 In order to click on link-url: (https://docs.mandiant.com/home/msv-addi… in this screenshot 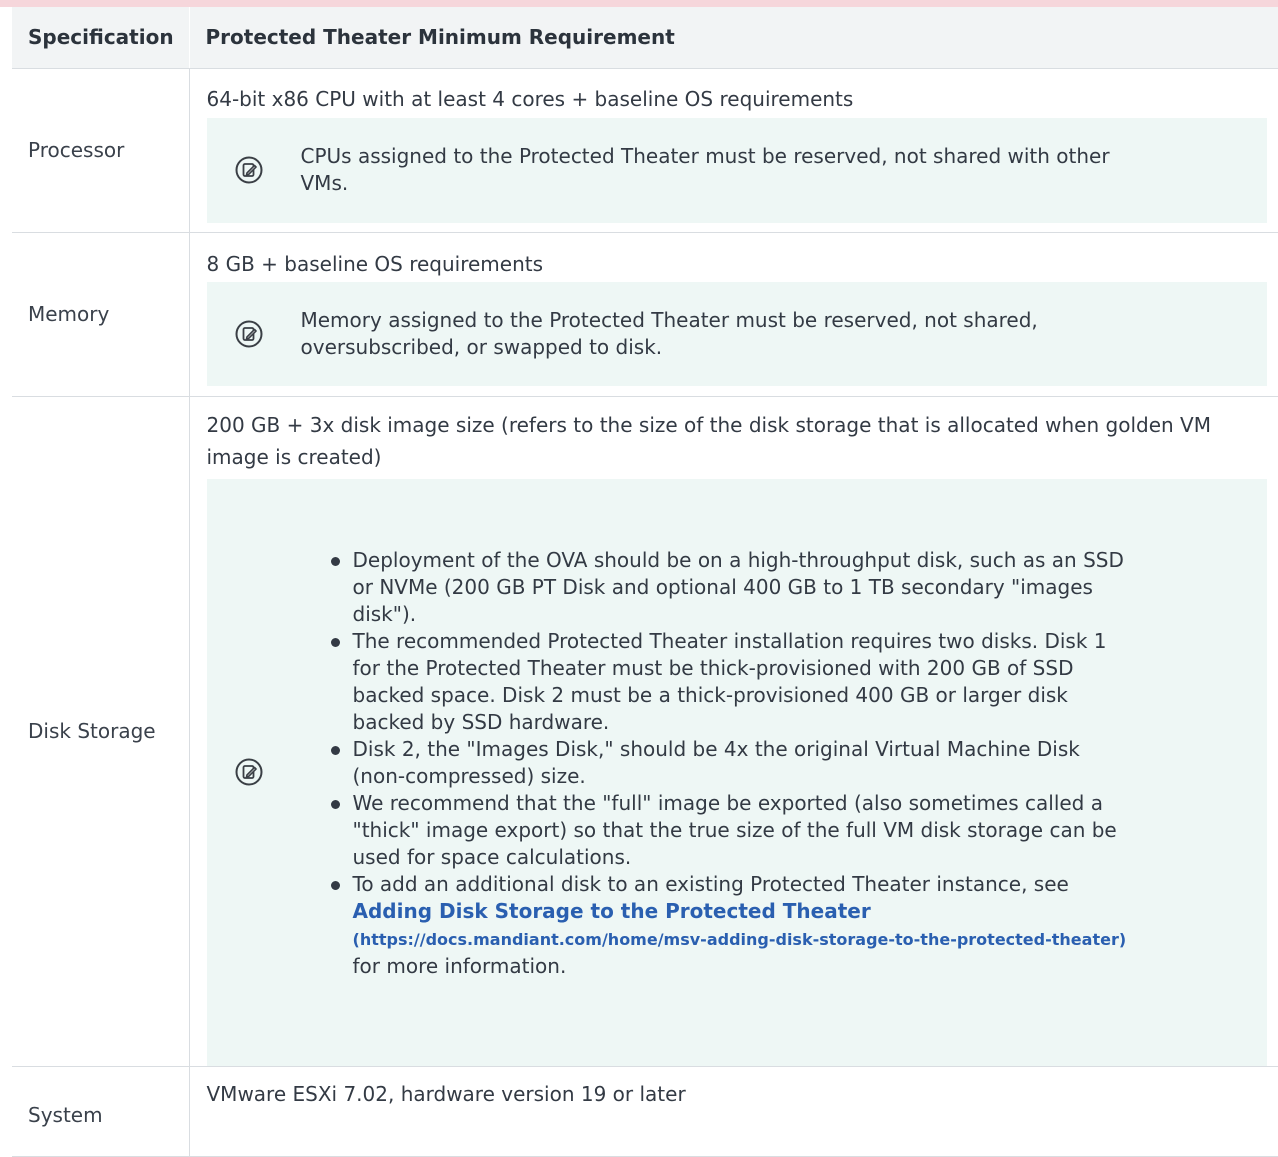, I will do `click(739, 939)`.